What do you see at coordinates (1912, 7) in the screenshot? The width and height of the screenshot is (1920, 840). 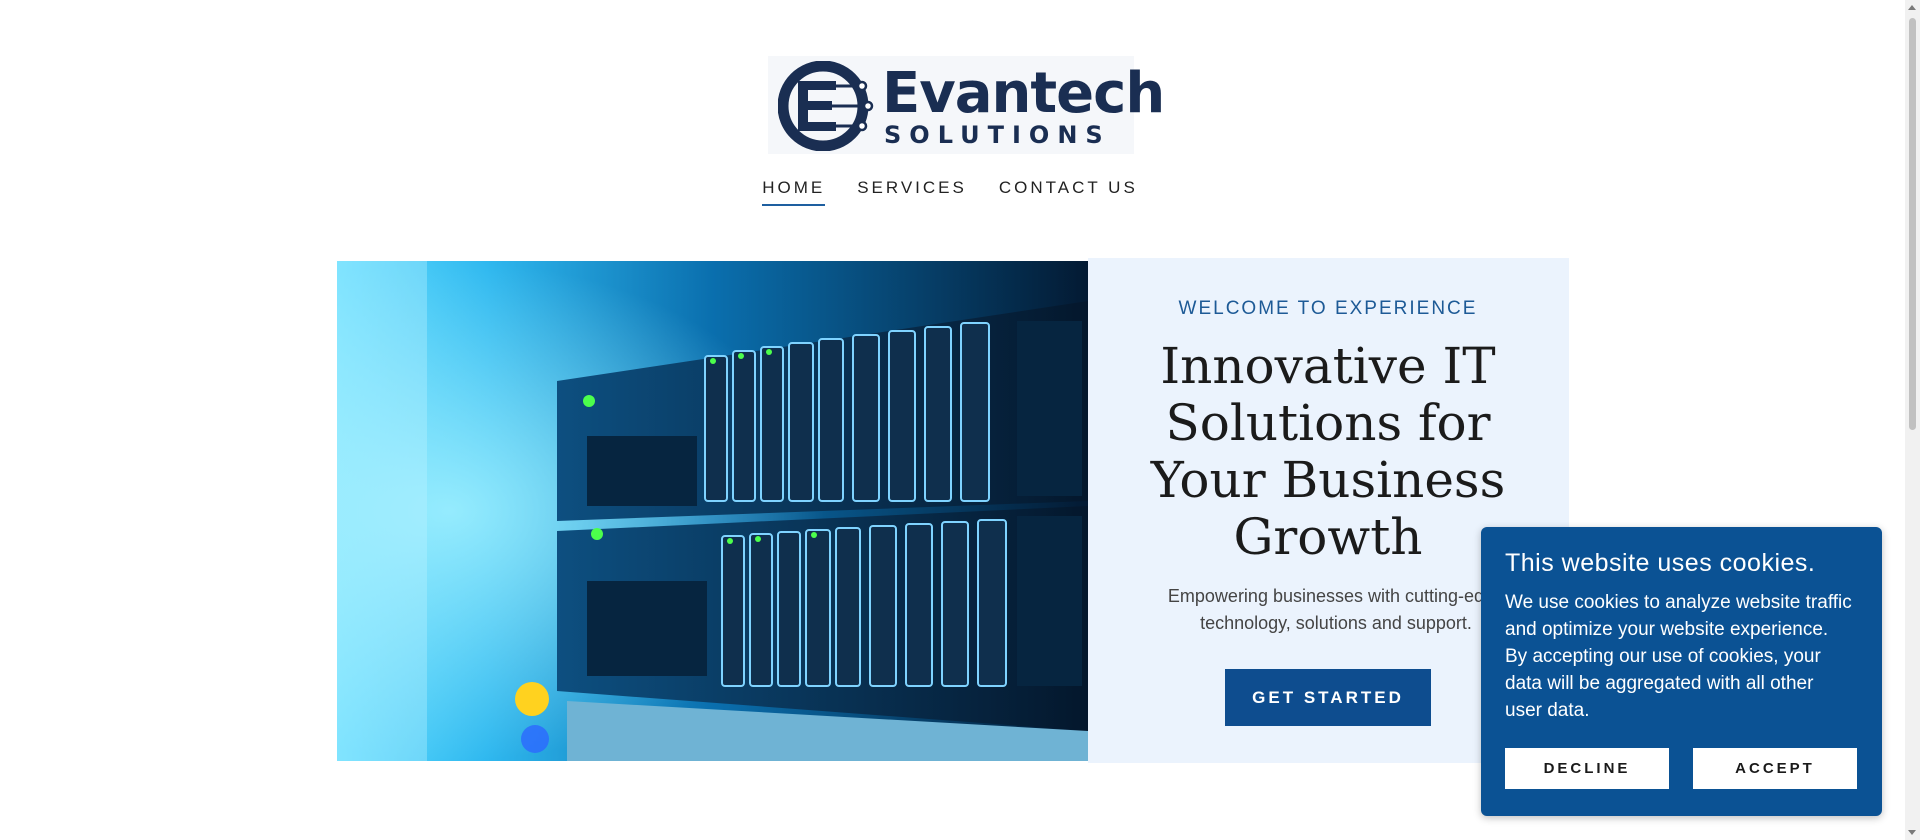 I see `scroll-up-arrow-icon` at bounding box center [1912, 7].